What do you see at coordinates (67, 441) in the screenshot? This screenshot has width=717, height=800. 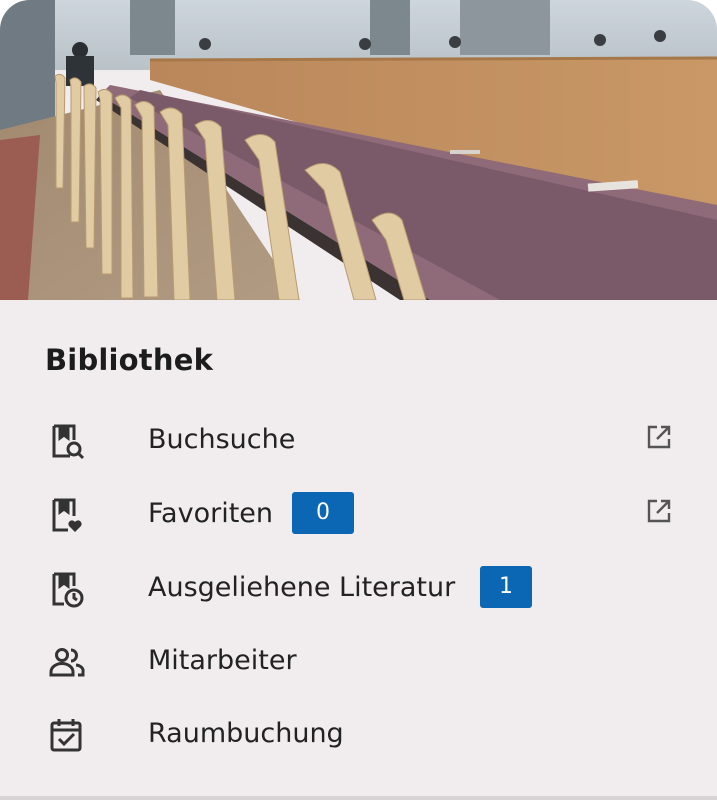 I see `book-search-icon` at bounding box center [67, 441].